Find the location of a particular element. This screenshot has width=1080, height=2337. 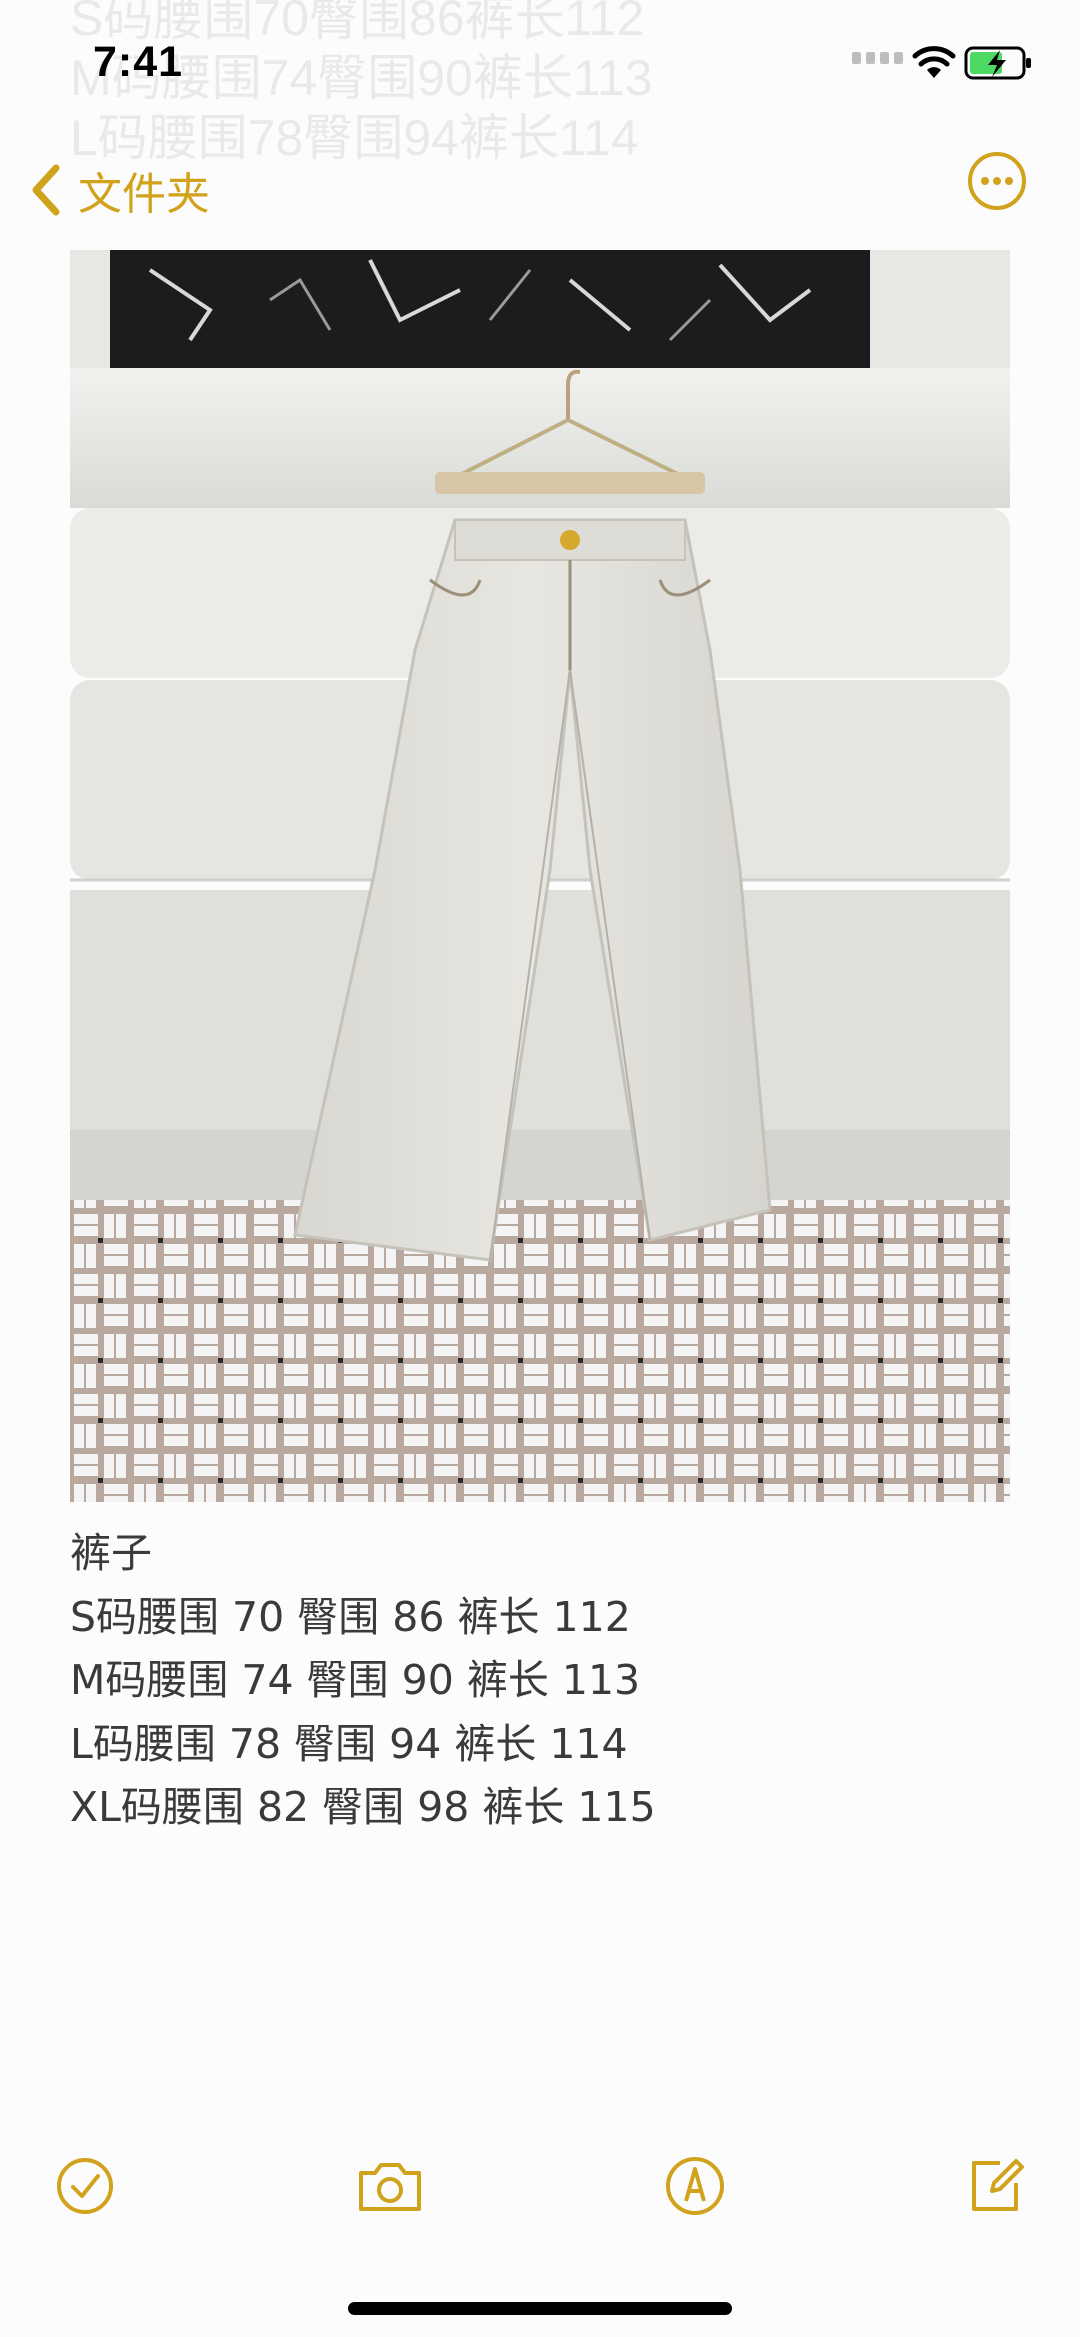

bottom-toolbar is located at coordinates (540, 2190).